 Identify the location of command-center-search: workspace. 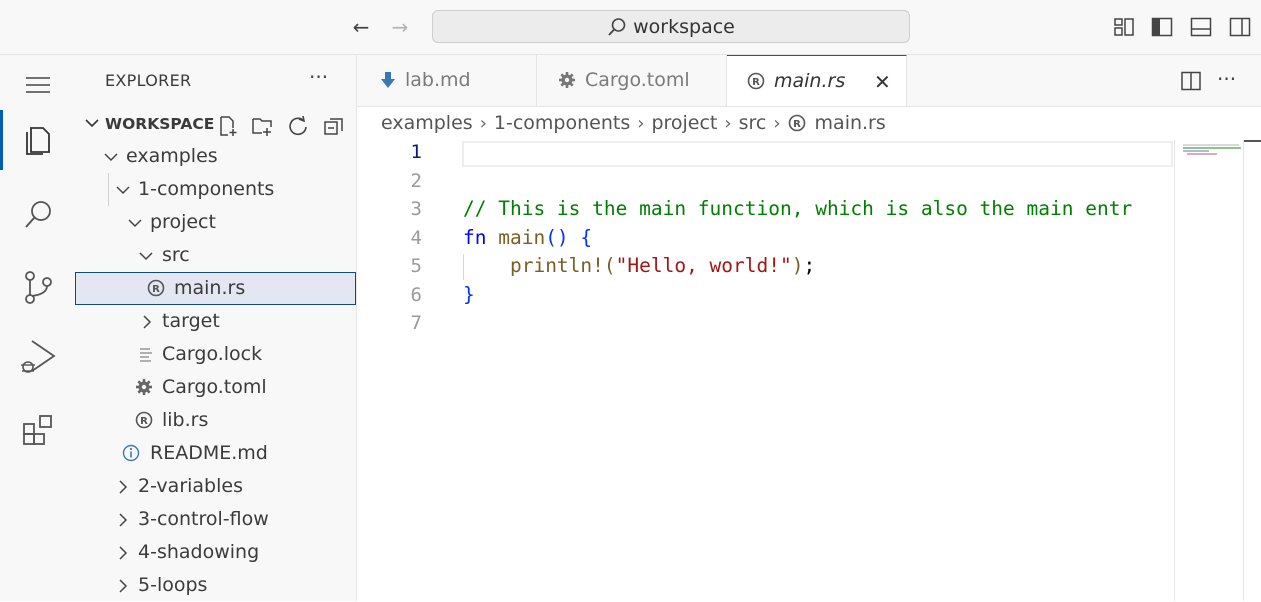
(671, 26).